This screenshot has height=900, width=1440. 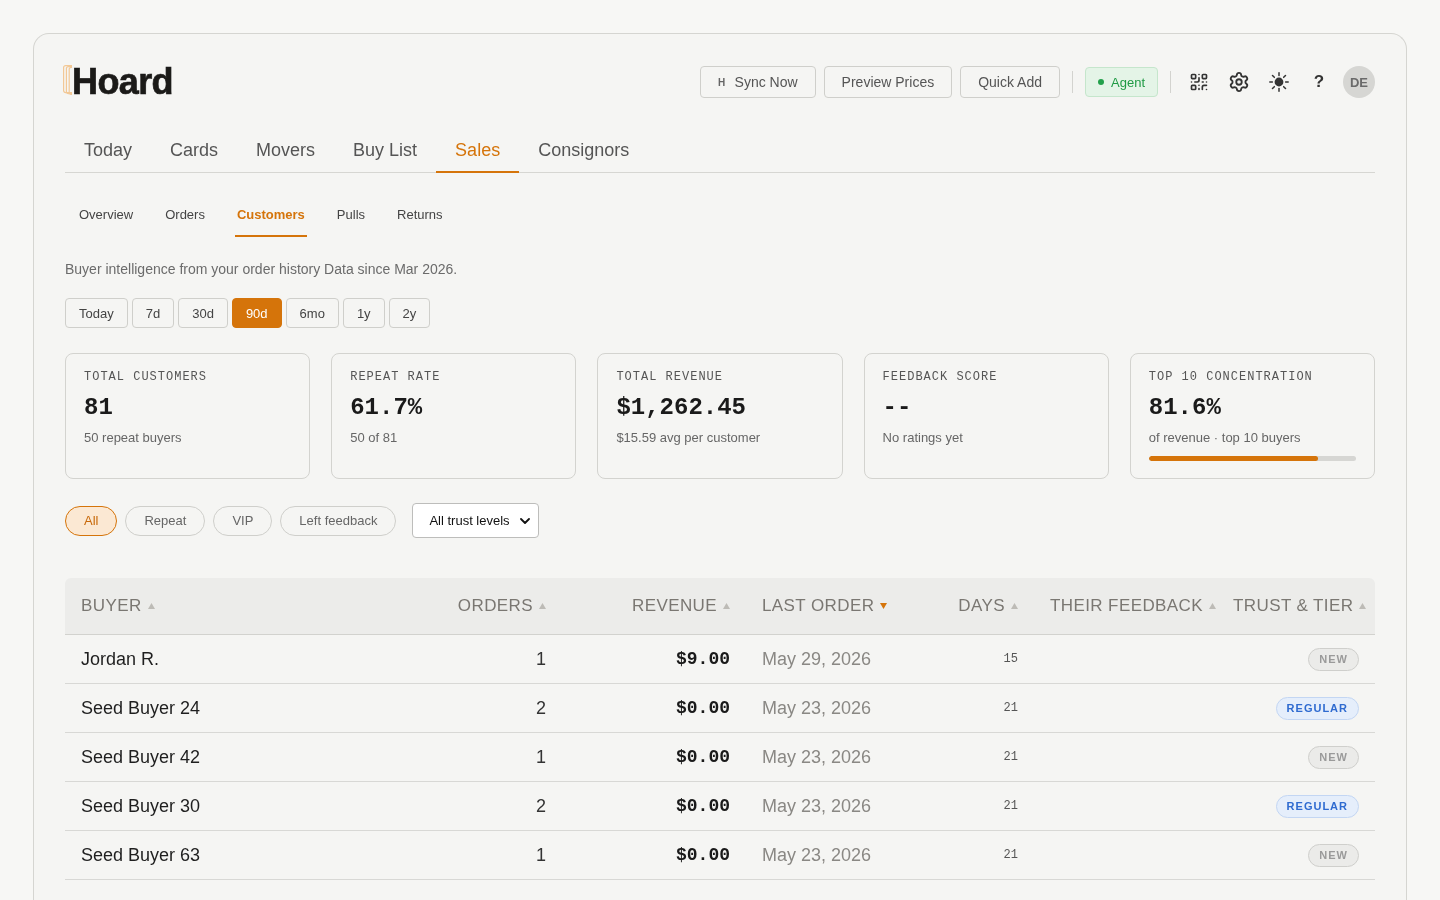 I want to click on sub-tab: Orders, so click(x=185, y=215).